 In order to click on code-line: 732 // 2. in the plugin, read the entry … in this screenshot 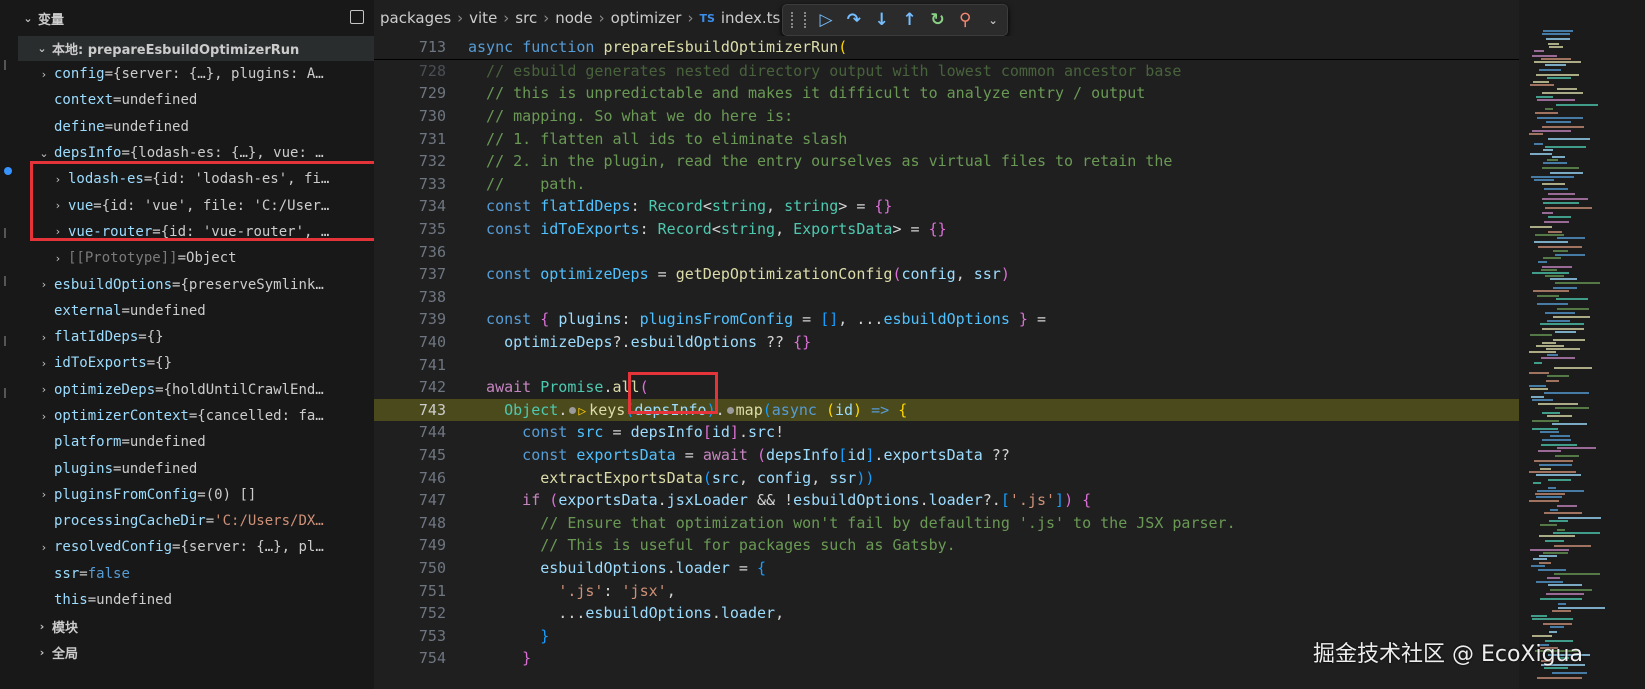, I will do `click(946, 161)`.